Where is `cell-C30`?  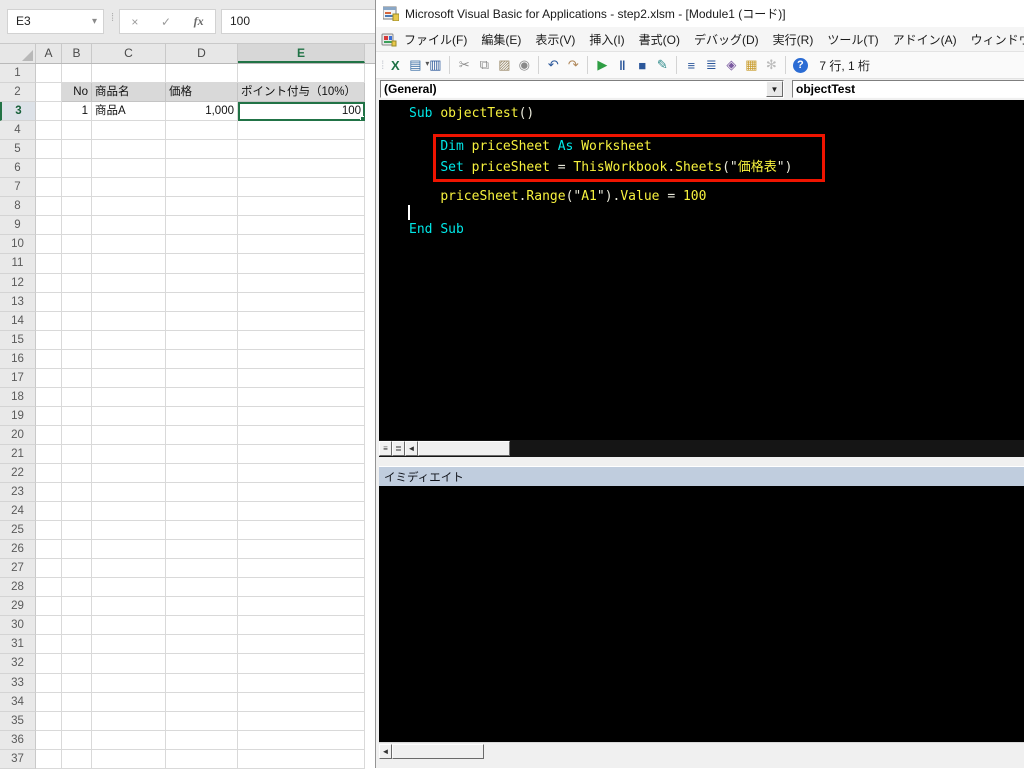
cell-C30 is located at coordinates (129, 626).